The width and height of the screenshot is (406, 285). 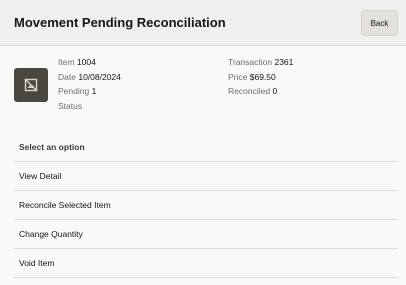 I want to click on pending-label: Pending, so click(x=74, y=91).